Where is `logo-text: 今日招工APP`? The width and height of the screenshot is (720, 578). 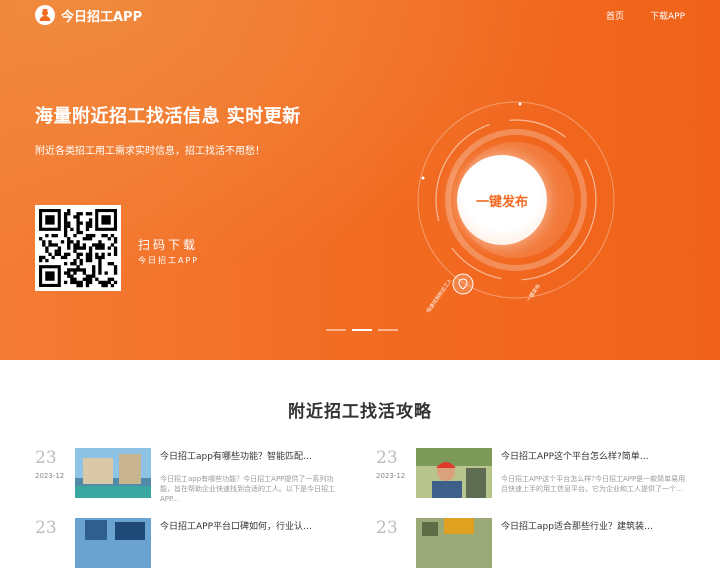 logo-text: 今日招工APP is located at coordinates (102, 17).